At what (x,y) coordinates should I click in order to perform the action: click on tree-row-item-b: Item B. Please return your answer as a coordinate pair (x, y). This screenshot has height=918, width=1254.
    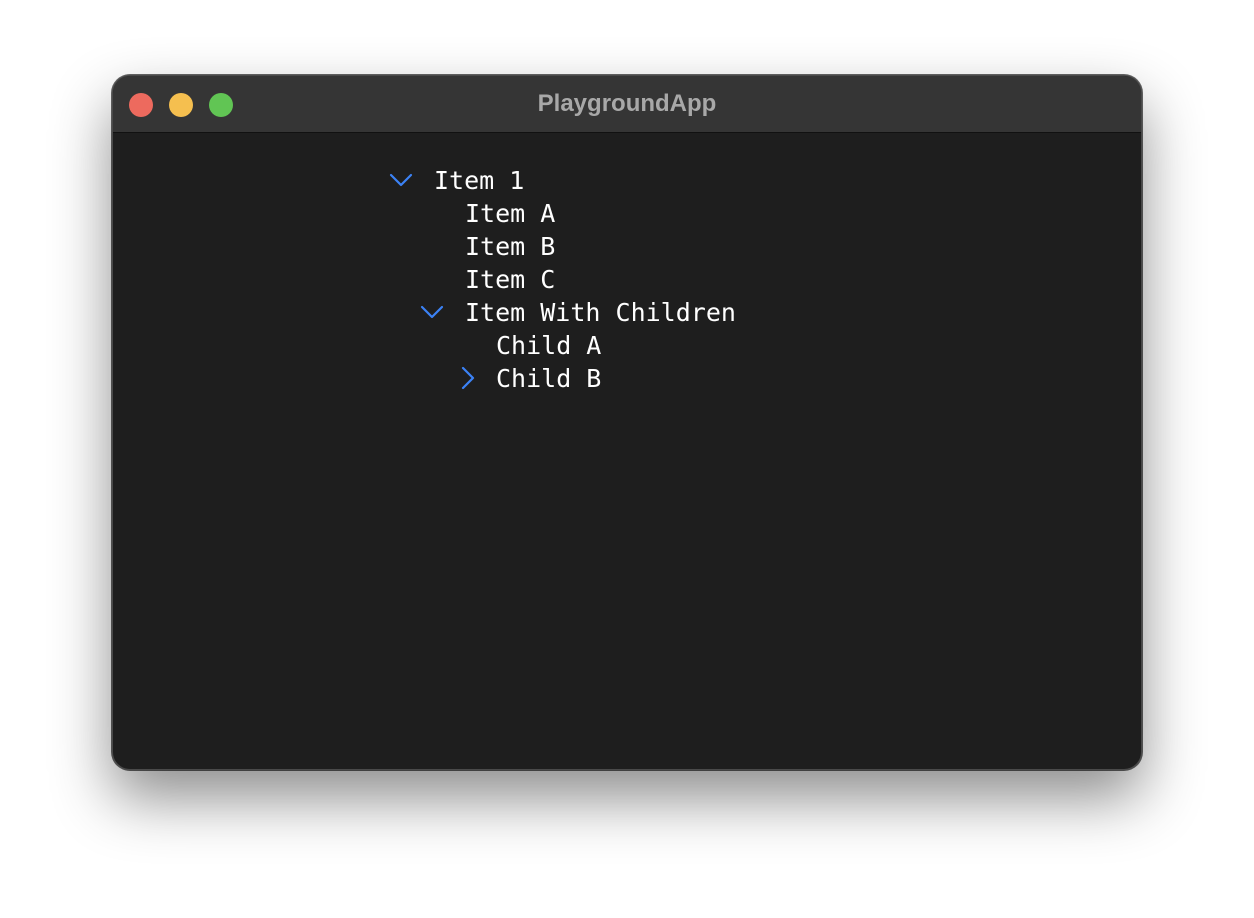
    Looking at the image, I should click on (510, 246).